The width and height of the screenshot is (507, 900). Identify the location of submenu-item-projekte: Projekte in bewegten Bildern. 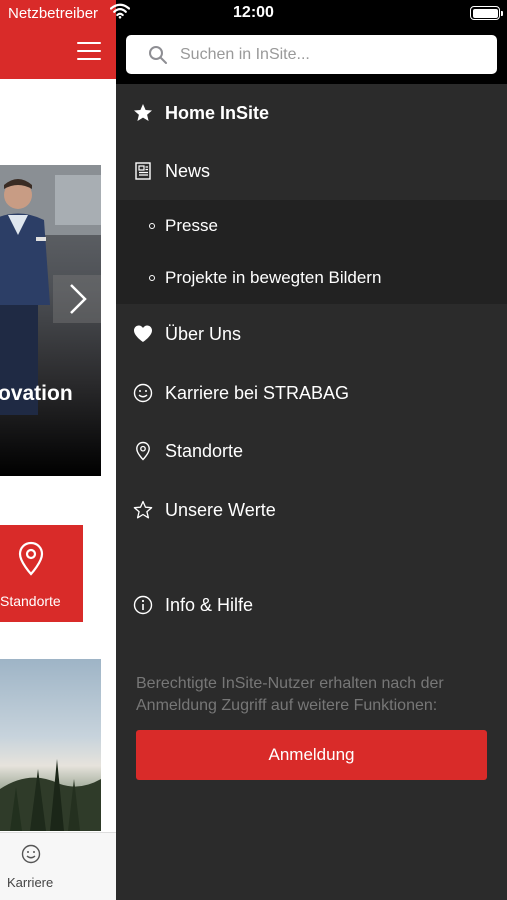
(311, 278).